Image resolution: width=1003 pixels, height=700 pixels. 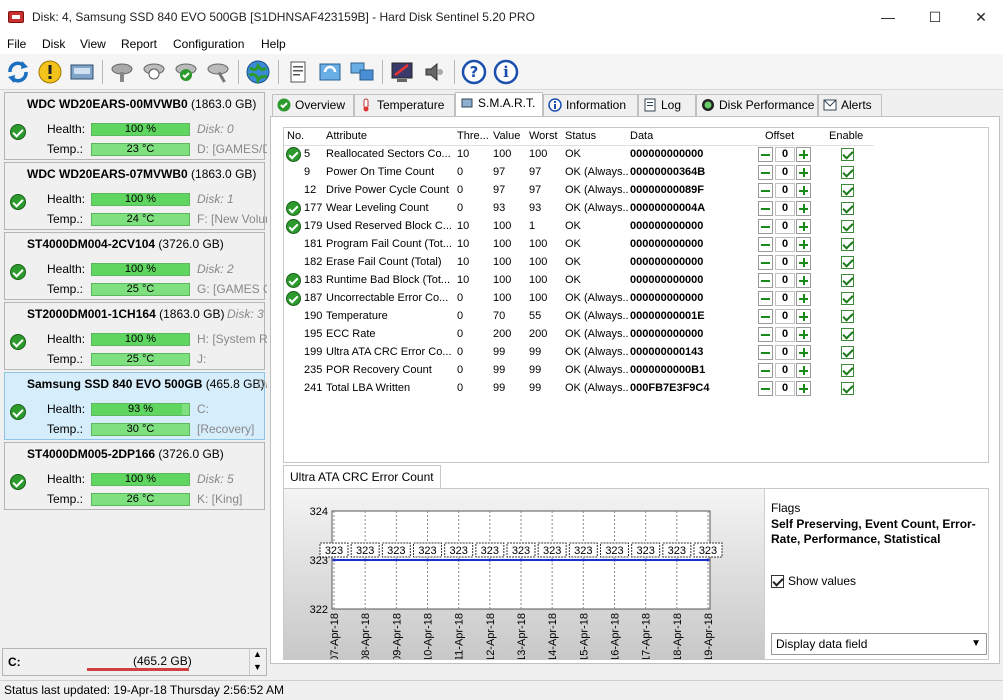 What do you see at coordinates (506, 72) in the screenshot?
I see `info-button: i` at bounding box center [506, 72].